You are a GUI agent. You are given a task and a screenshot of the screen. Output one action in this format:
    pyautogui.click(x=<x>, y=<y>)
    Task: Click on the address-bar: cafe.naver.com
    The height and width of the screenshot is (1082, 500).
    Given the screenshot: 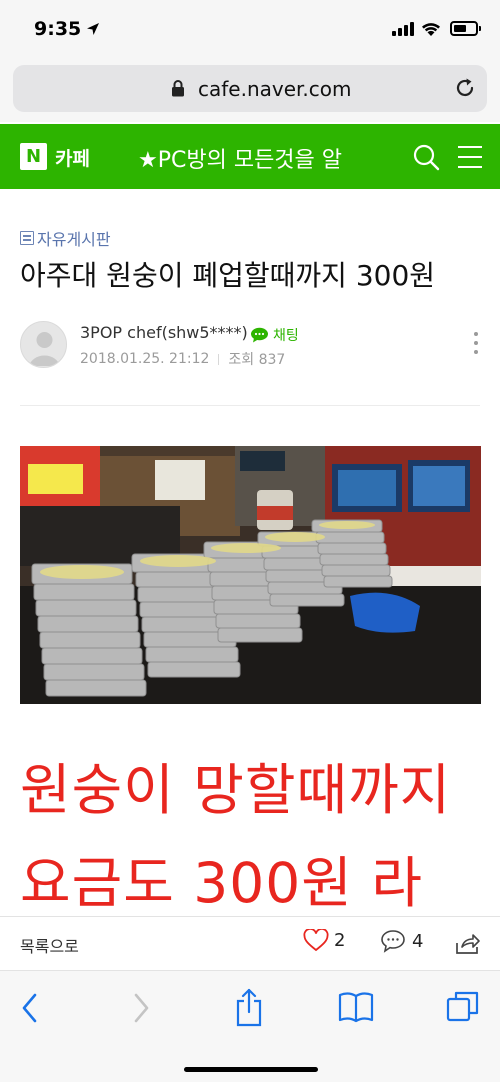 What is the action you would take?
    pyautogui.click(x=250, y=88)
    